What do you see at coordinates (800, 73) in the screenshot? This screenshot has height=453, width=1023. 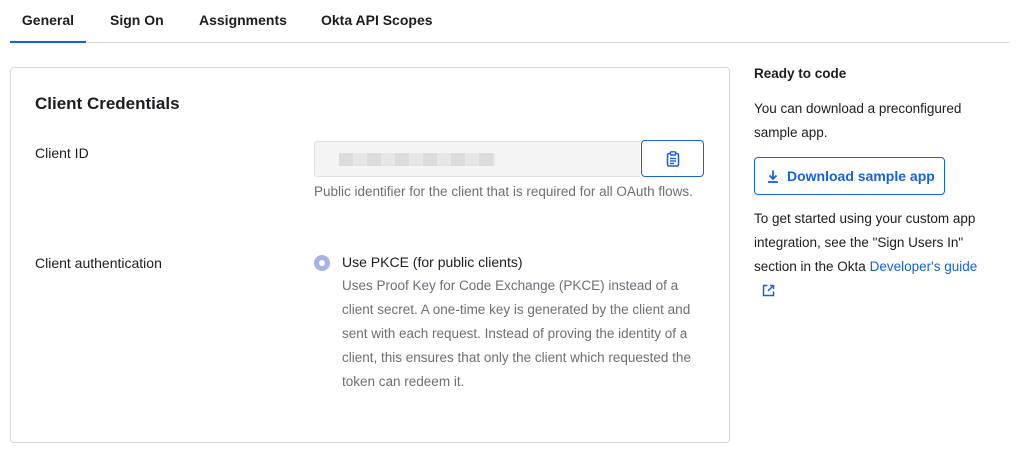 I see `ready-to-code-title: Ready to code` at bounding box center [800, 73].